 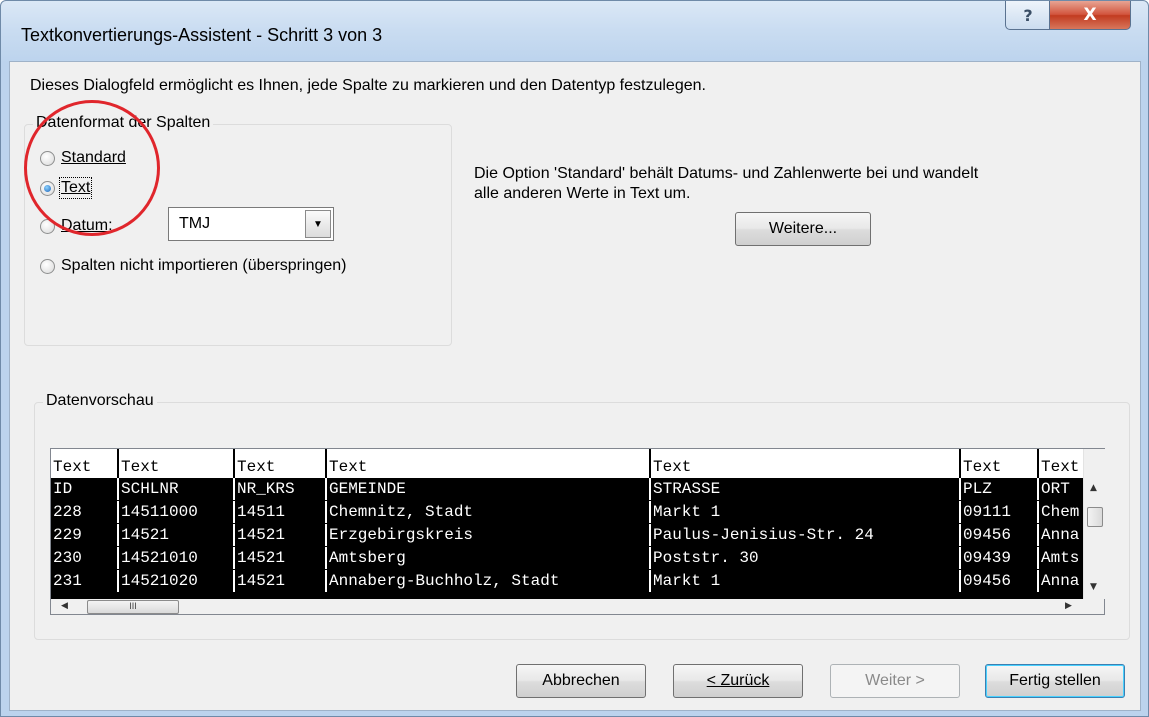 What do you see at coordinates (175, 581) in the screenshot?
I see `preview-cell: 14521020` at bounding box center [175, 581].